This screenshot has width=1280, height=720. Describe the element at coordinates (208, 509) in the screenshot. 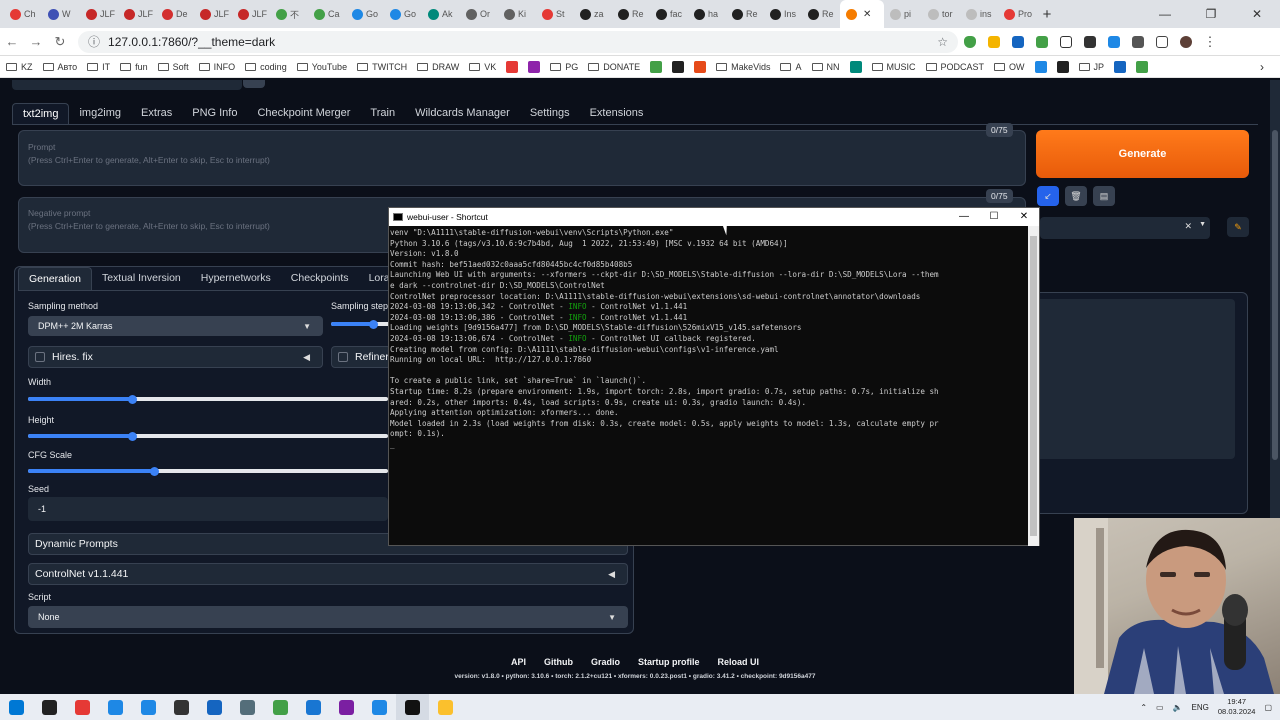

I see `seed-input: -1` at that location.